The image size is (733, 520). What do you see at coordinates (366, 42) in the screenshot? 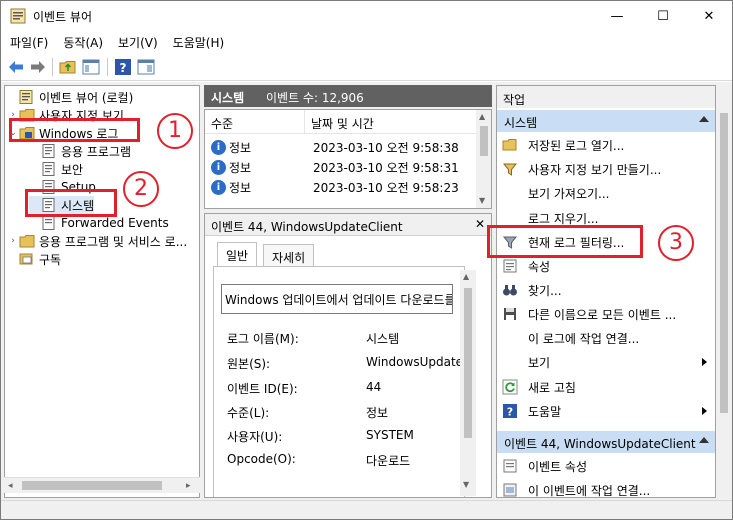
I see `menu-bar: 파일(F) 동작(A) 보기(V) 도움말(H)` at bounding box center [366, 42].